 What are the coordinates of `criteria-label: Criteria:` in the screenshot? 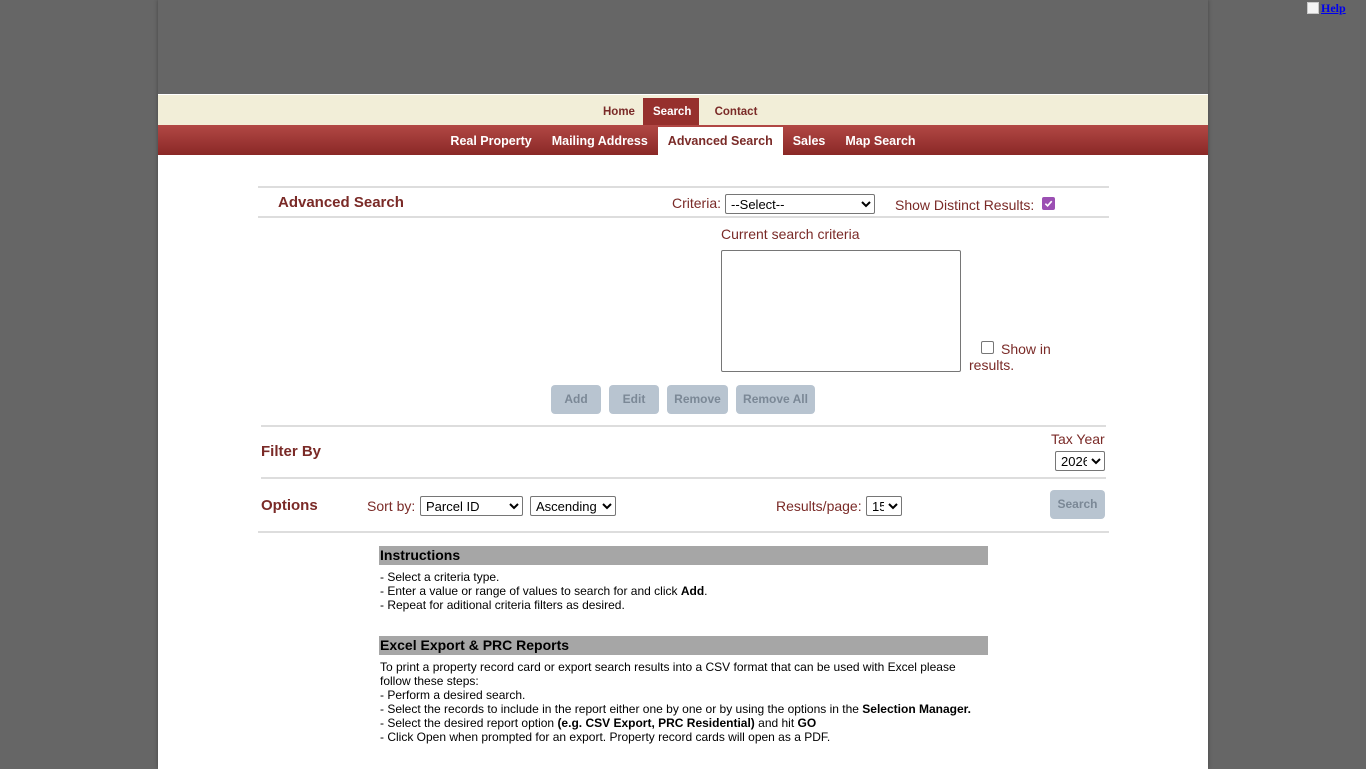 It's located at (697, 203).